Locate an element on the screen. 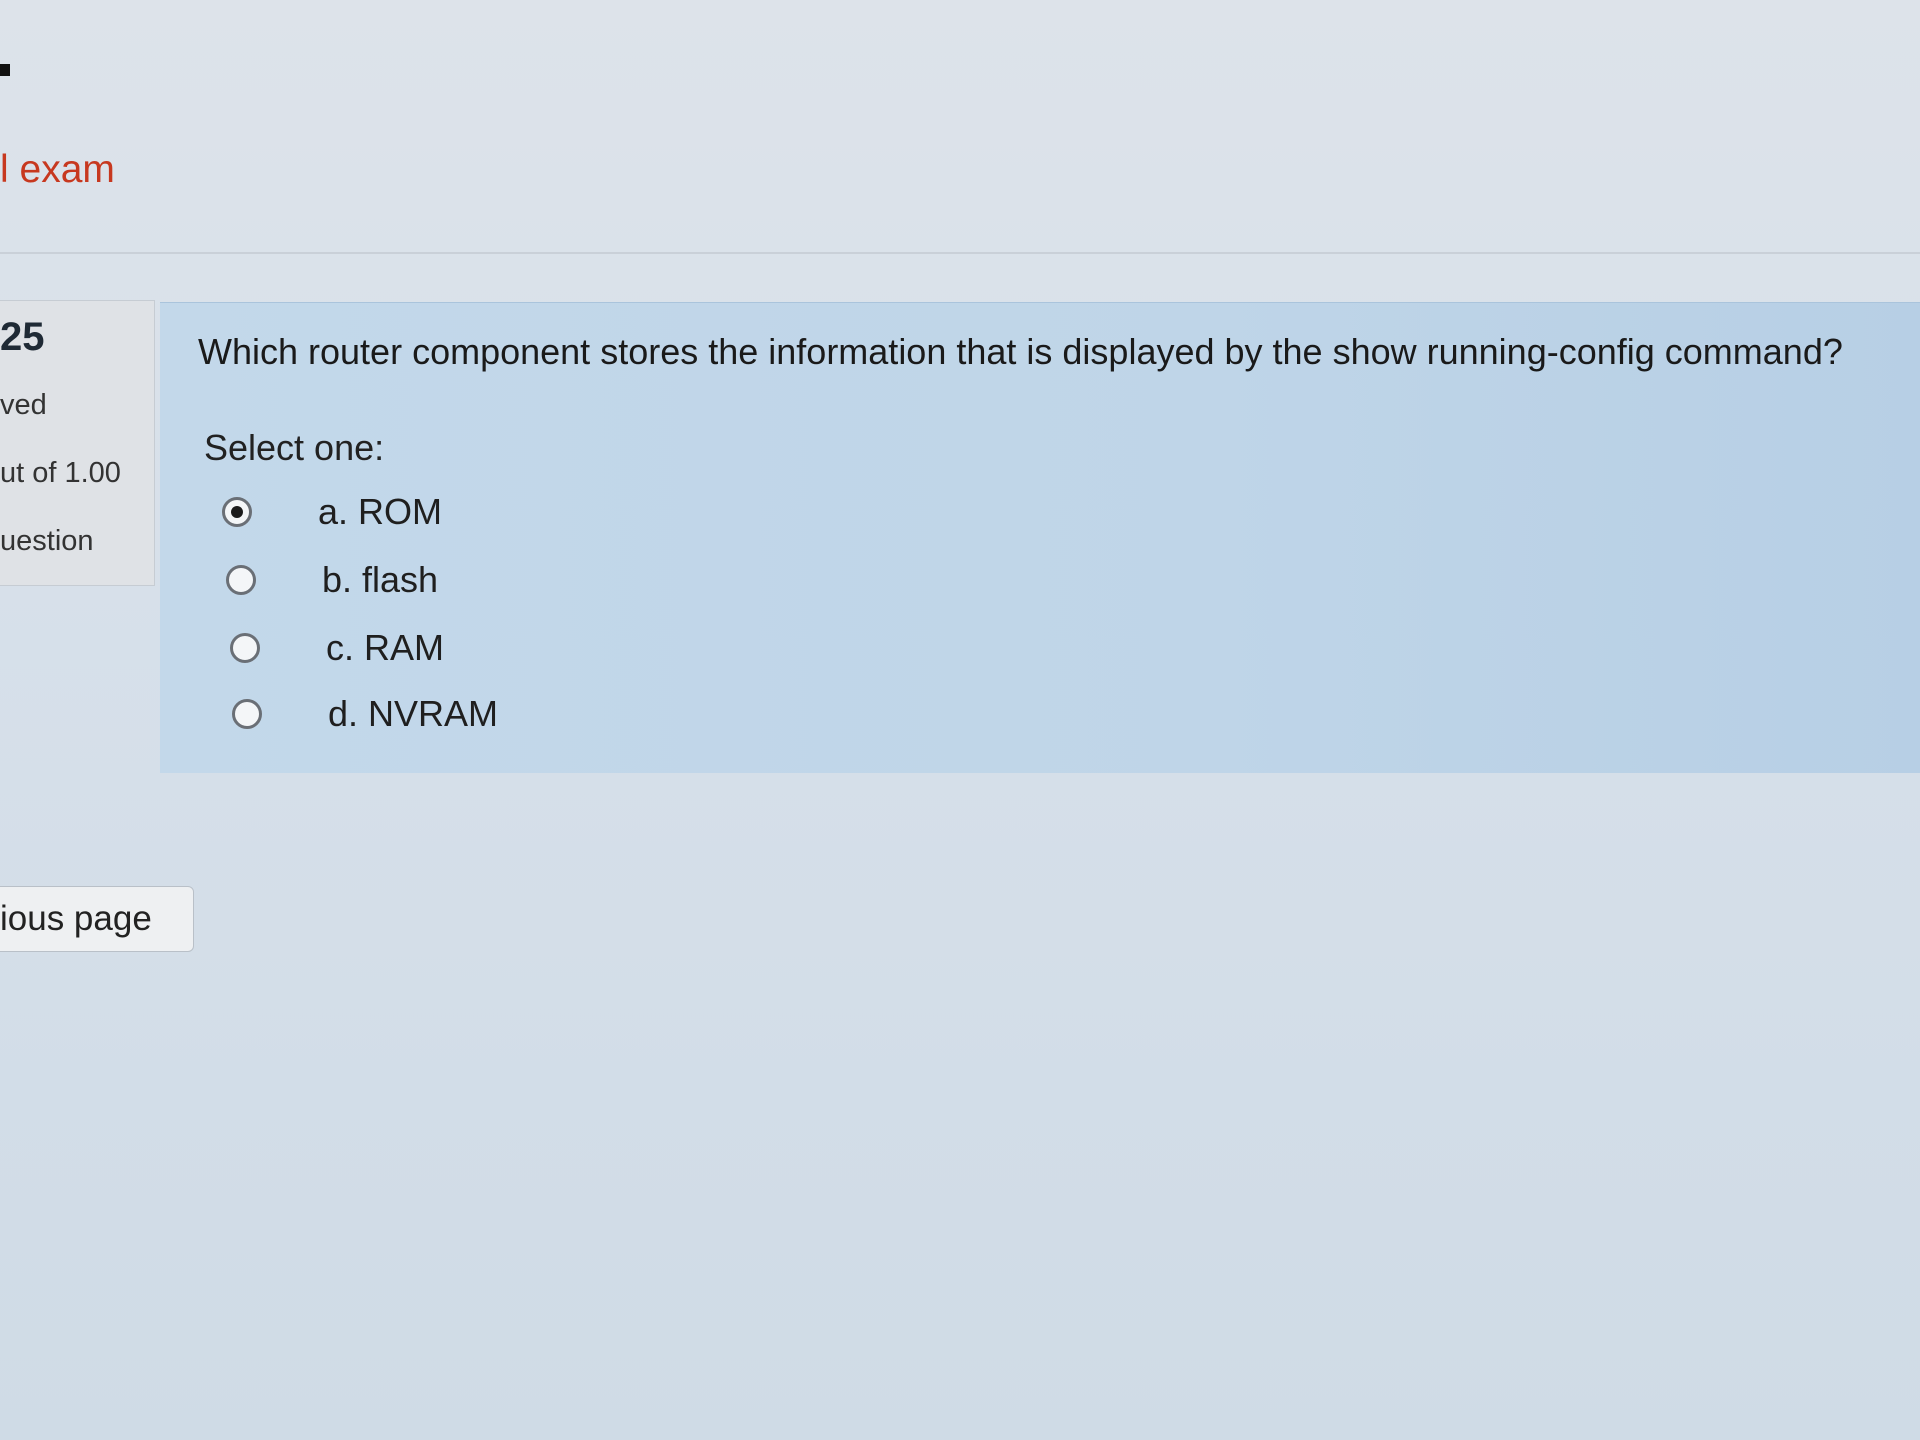 The image size is (1920, 1440). flag-question-link: uestion is located at coordinates (47, 541).